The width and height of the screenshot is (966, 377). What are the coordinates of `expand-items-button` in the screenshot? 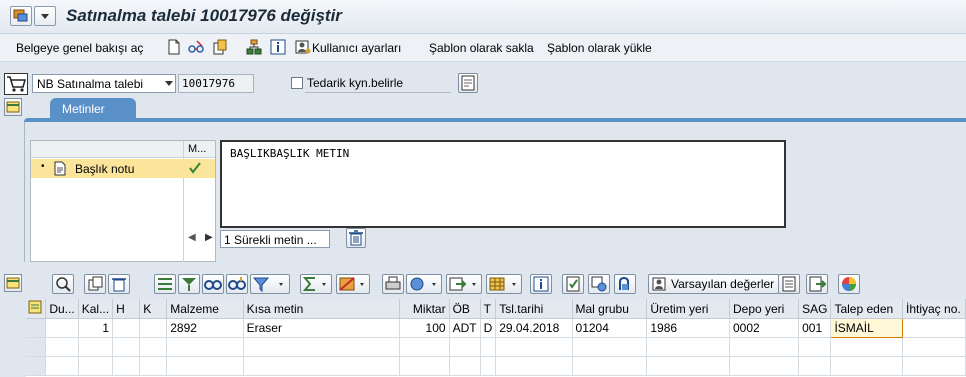 It's located at (13, 283).